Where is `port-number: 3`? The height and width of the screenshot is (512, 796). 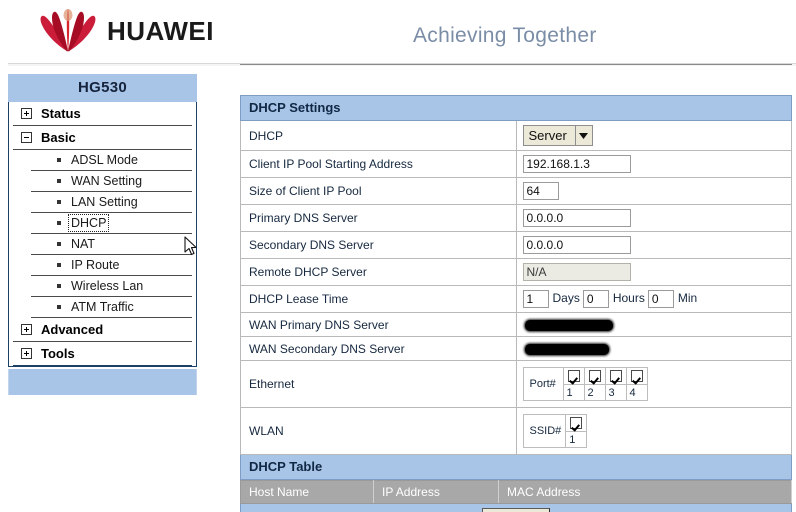 port-number: 3 is located at coordinates (615, 392).